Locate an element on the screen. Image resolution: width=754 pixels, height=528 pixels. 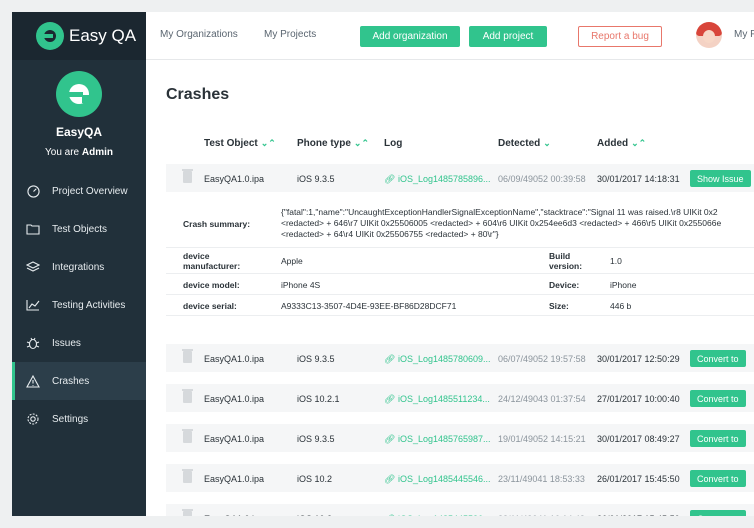
serial-label: device serial: is located at coordinates (210, 306).